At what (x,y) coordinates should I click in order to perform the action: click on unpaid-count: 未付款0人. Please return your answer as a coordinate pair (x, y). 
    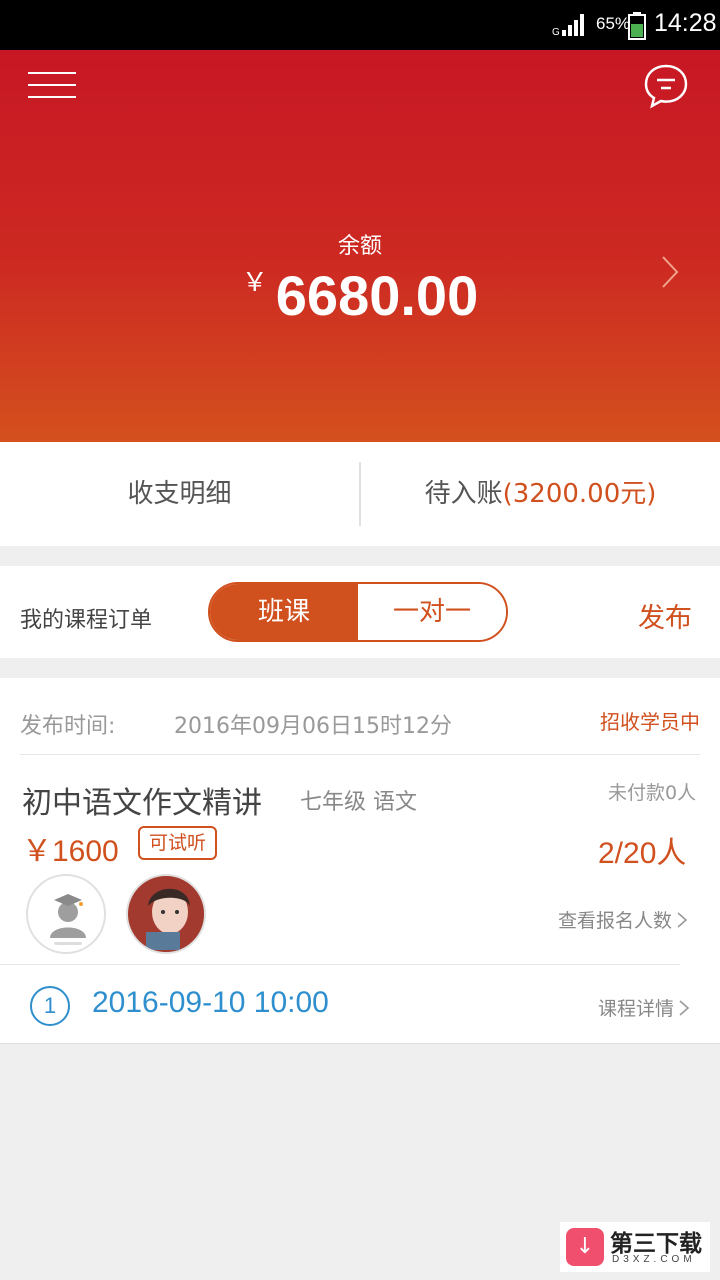
    Looking at the image, I should click on (652, 793).